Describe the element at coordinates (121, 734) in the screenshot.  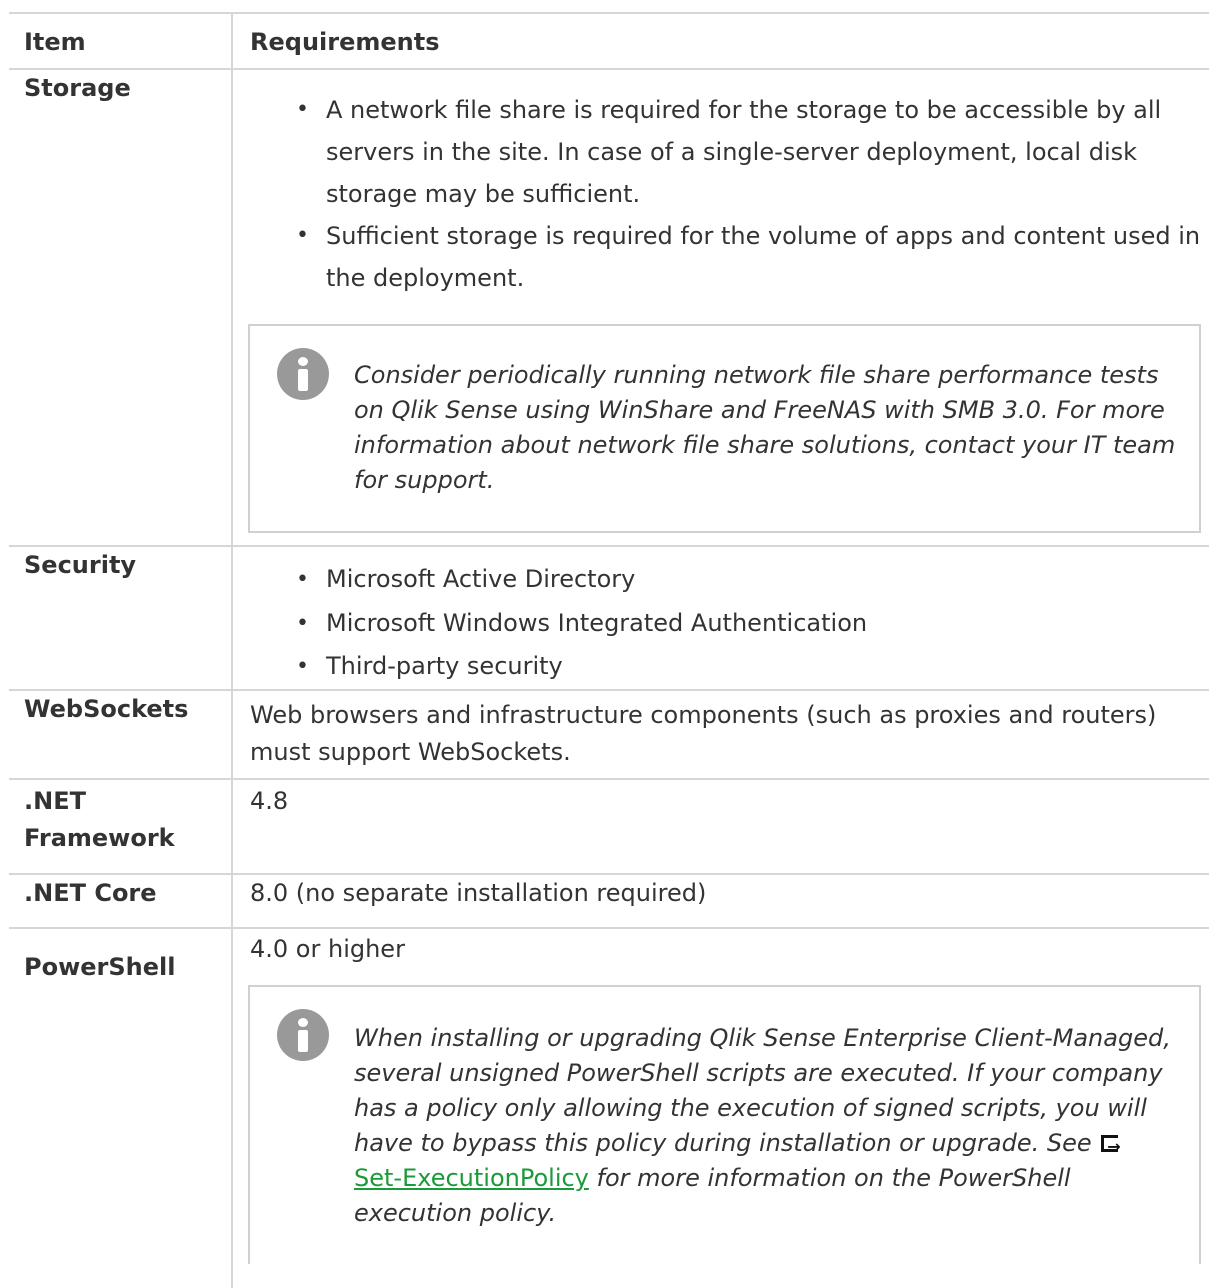
I see `item-websockets: WebSockets` at that location.